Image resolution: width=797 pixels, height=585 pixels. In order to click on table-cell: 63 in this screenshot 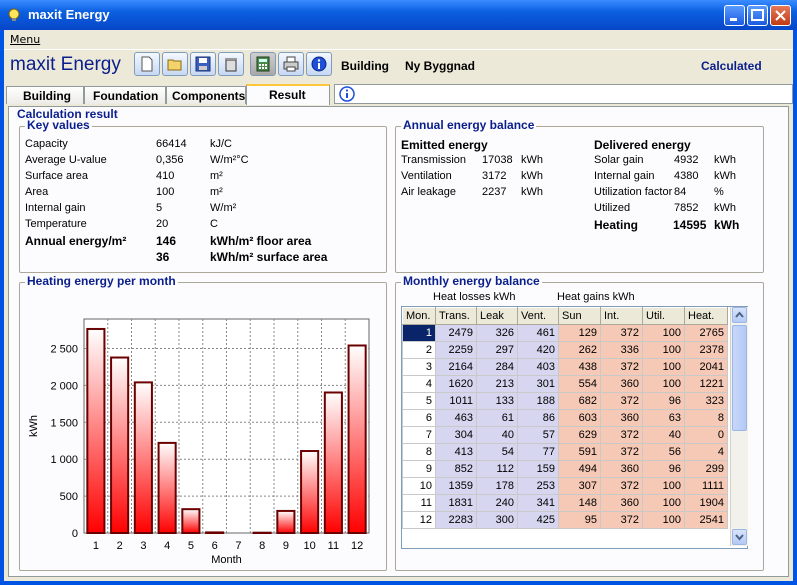, I will do `click(663, 418)`.